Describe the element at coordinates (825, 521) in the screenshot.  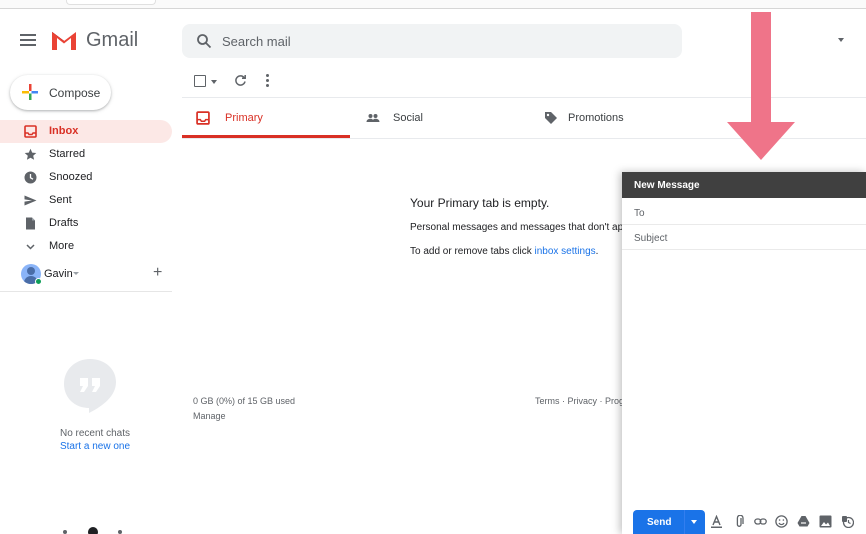
I see `insert-photo-icon` at that location.